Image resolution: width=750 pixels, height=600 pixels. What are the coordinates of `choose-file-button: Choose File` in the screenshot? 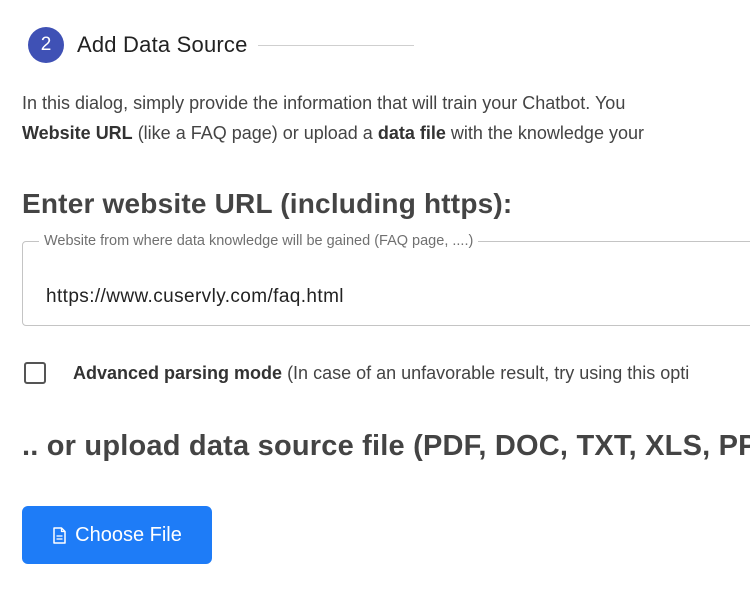 It's located at (117, 535).